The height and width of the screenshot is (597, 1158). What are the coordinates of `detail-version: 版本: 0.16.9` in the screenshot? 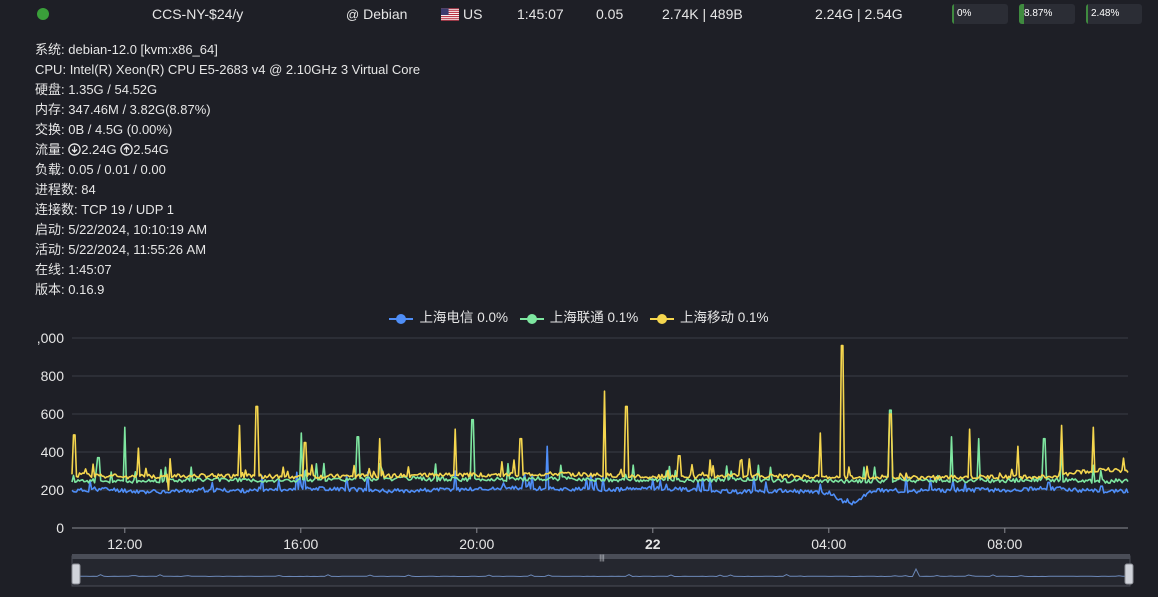 It's located at (70, 289).